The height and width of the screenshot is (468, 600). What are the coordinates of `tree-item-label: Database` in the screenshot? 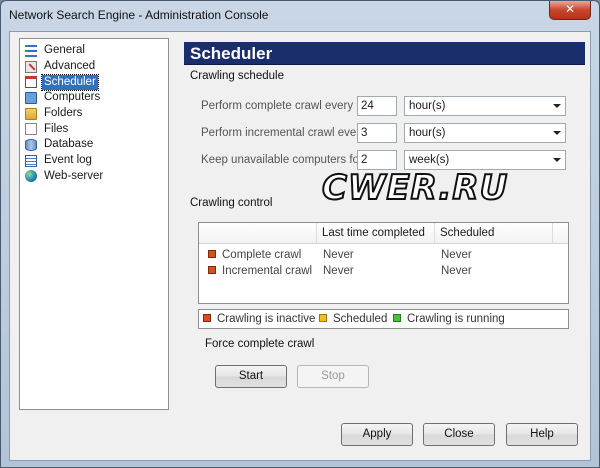 It's located at (69, 144).